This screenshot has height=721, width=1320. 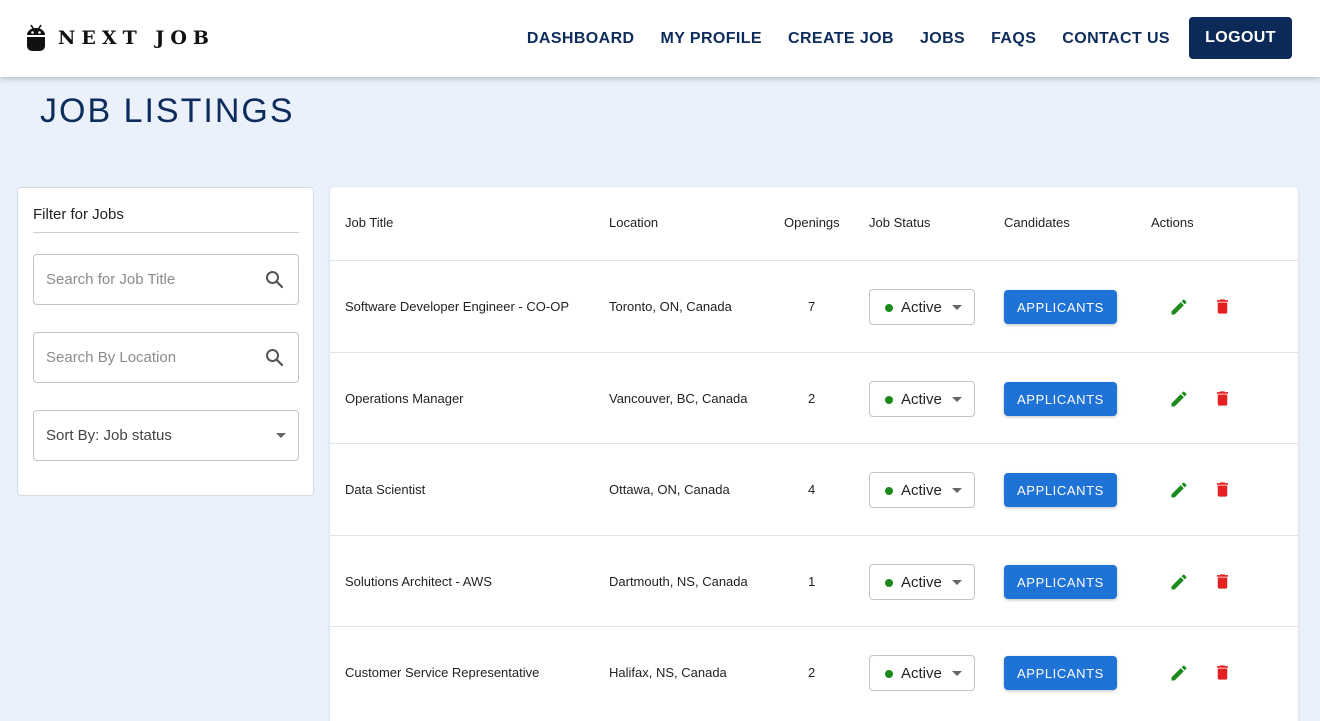 I want to click on location-cell: Halifax, NS, Canada, so click(x=668, y=672).